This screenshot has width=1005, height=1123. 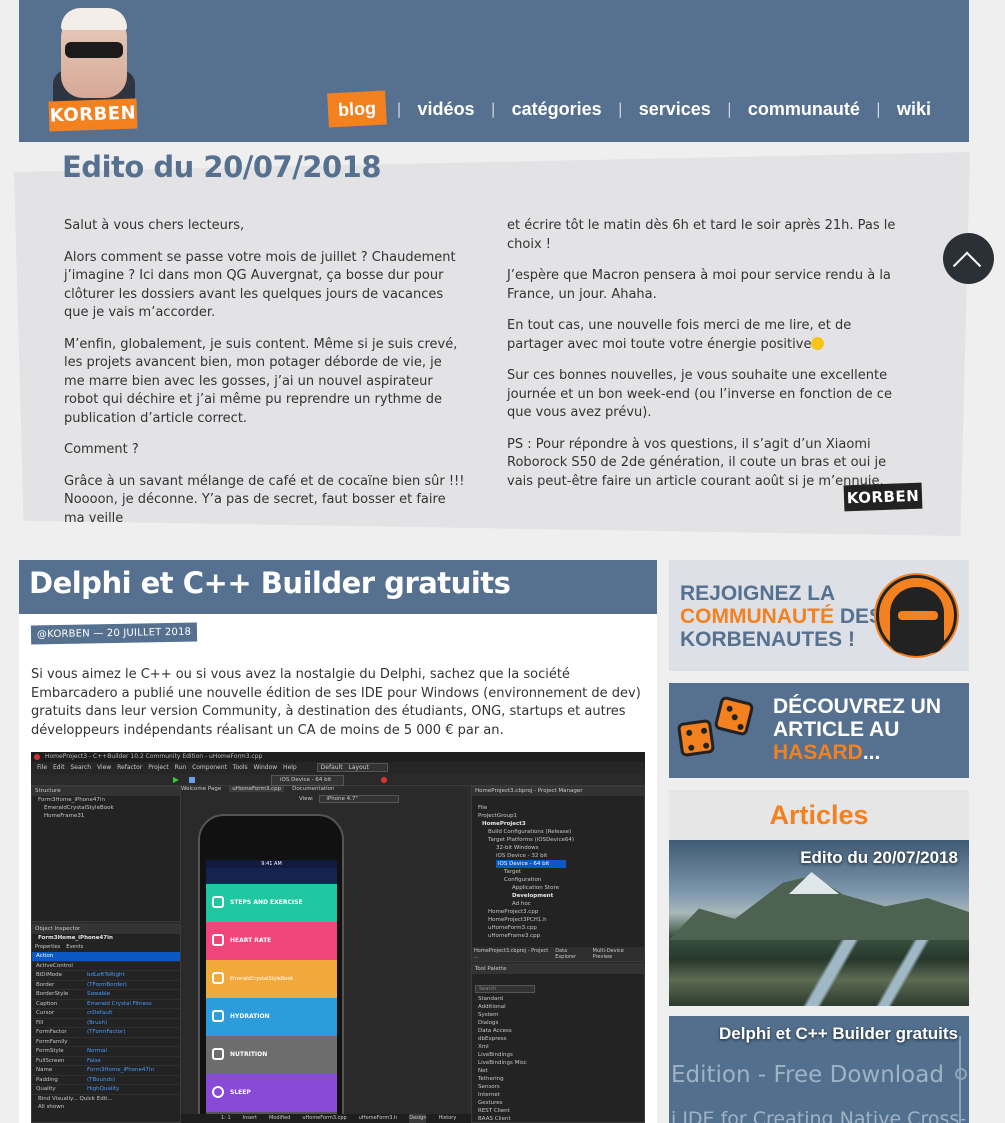 I want to click on inspector-row: FormFactor (TFormFactor), so click(x=106, y=1033).